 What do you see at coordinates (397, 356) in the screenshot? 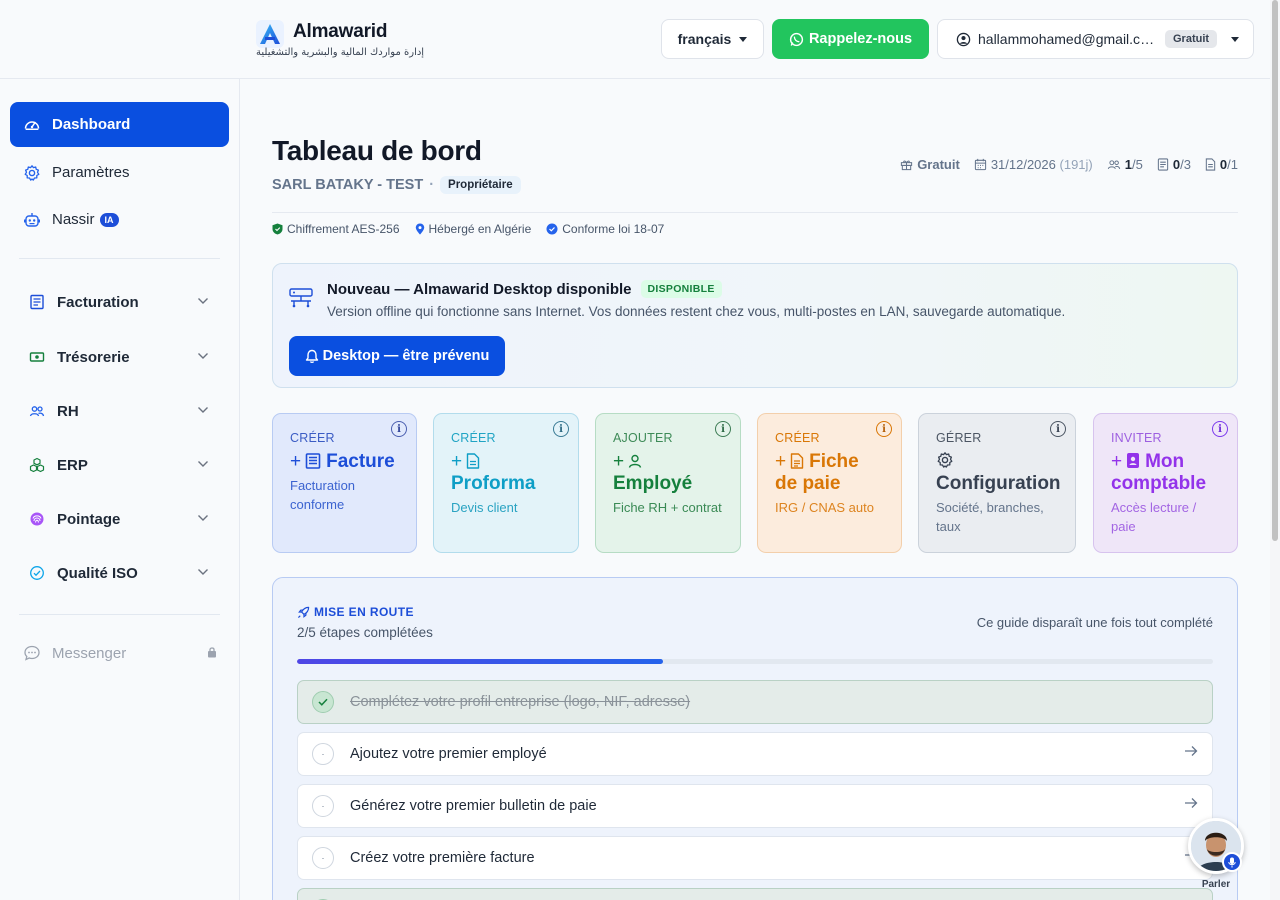
I see `desktop-notify-button: Desktop — être prévenu` at bounding box center [397, 356].